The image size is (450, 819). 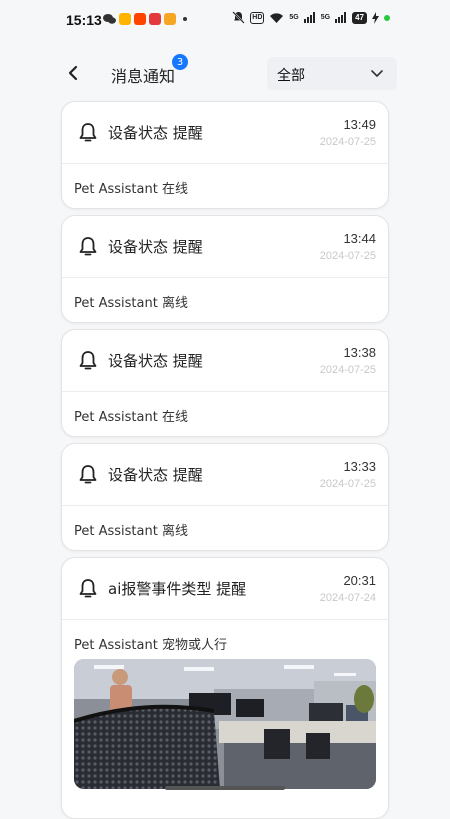 I want to click on notification-body: Pet Assistant 宠物或人行, so click(x=150, y=645).